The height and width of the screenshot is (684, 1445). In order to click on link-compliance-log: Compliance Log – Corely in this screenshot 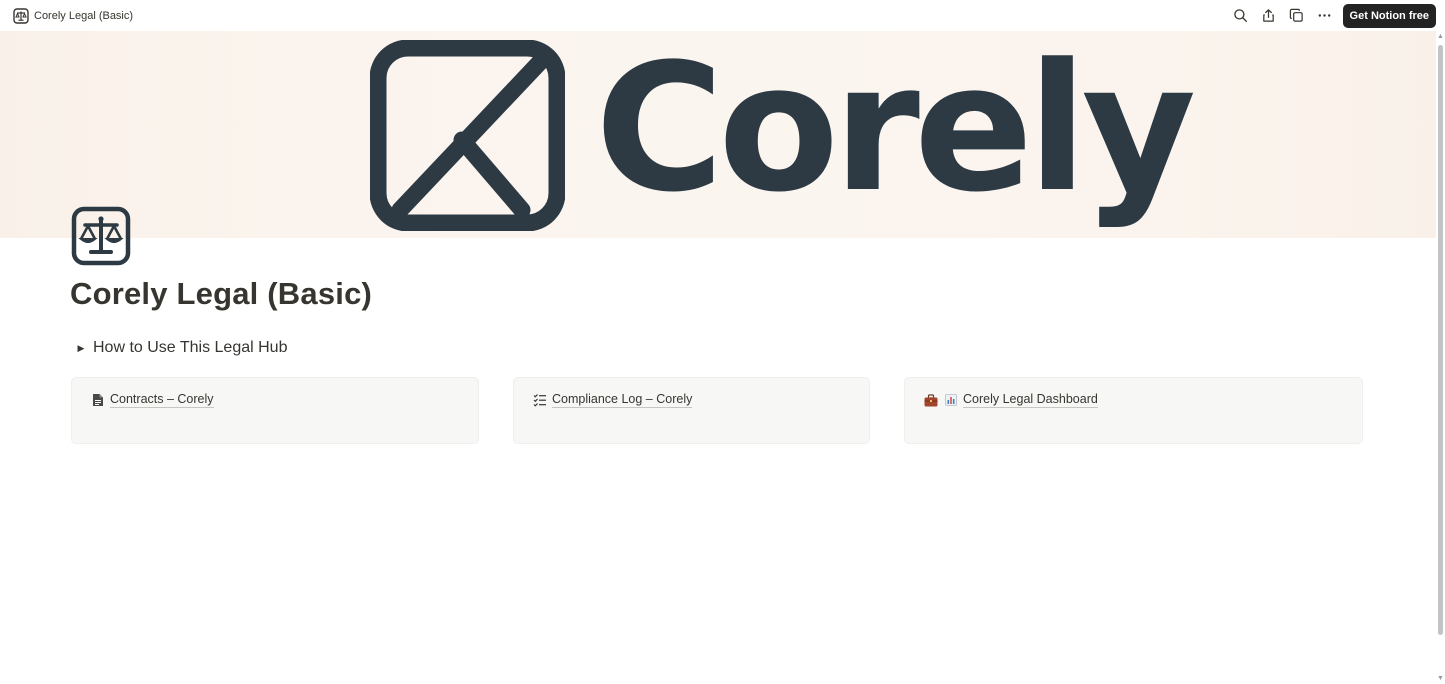, I will do `click(613, 400)`.